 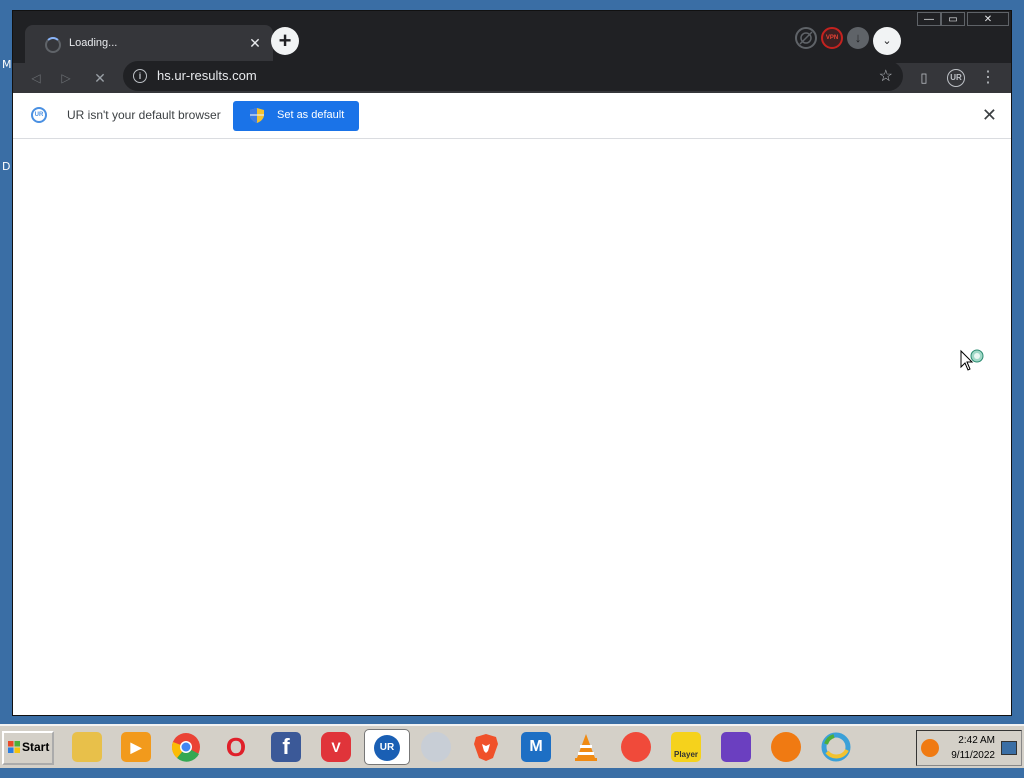 I want to click on clock-time: 2:42 AM, so click(x=976, y=740).